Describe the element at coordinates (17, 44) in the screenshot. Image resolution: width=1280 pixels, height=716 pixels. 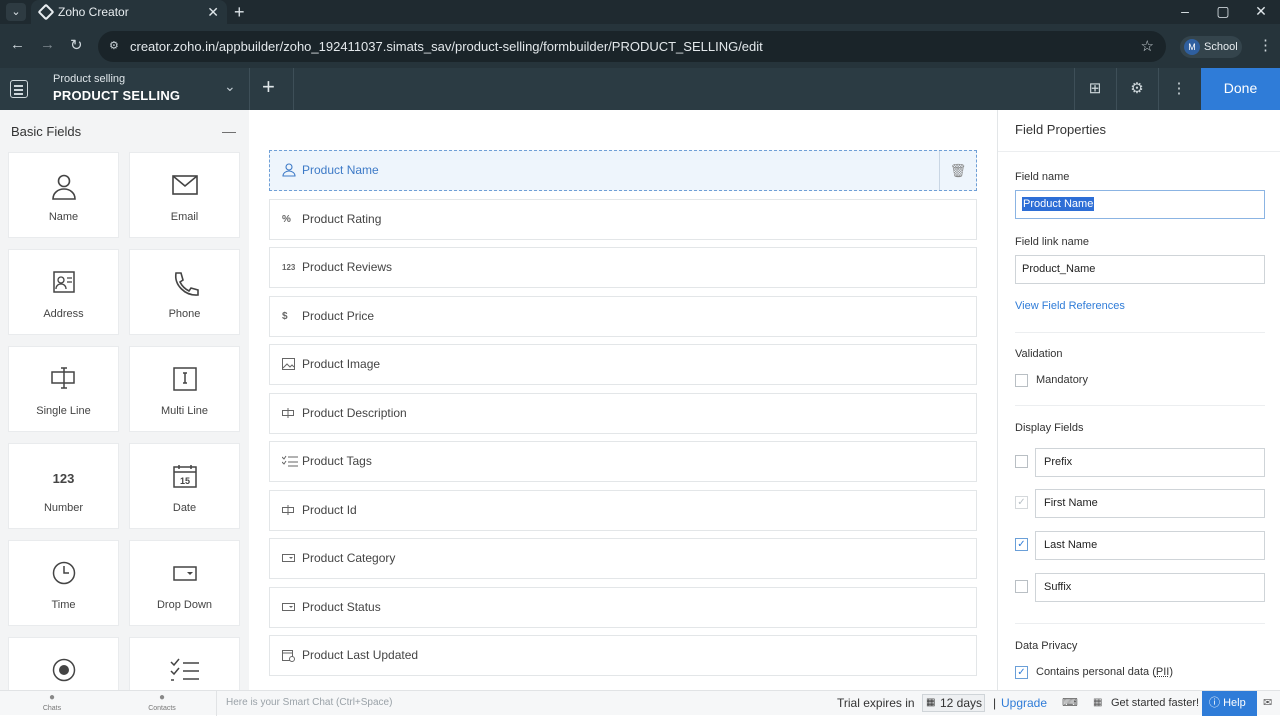
I see `back-icon: ←` at that location.